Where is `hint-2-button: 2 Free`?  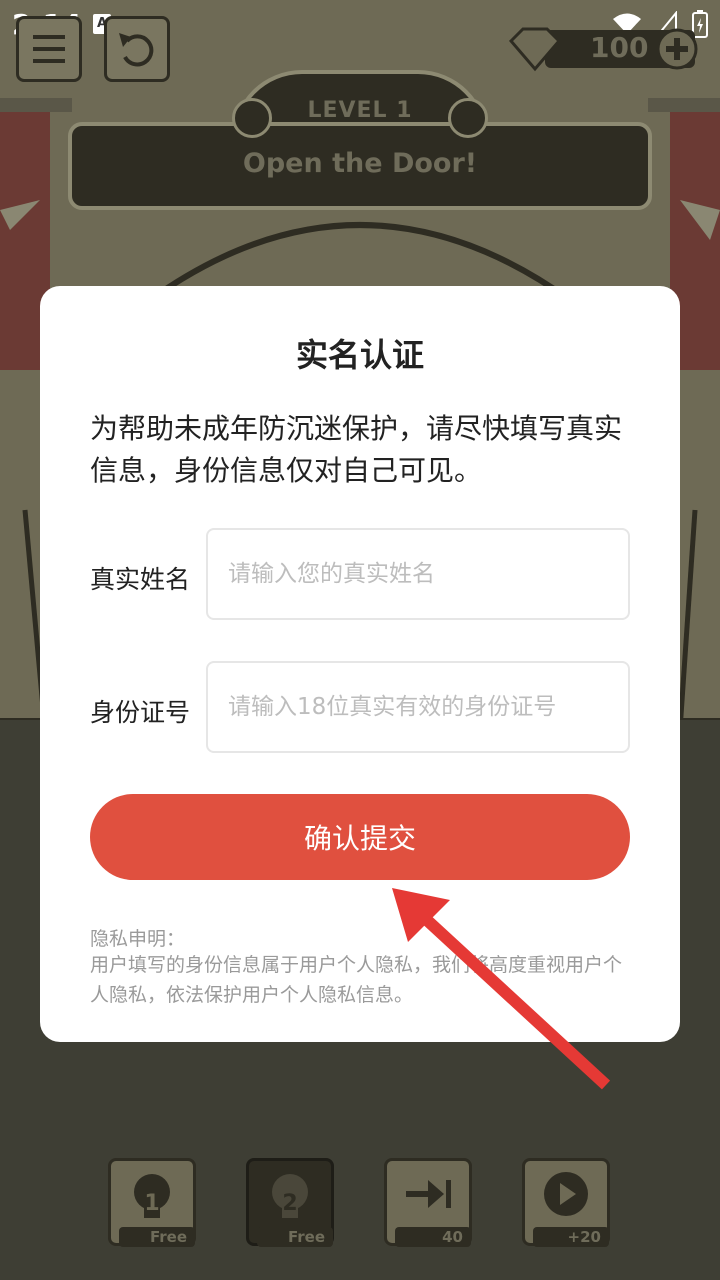 hint-2-button: 2 Free is located at coordinates (290, 1202).